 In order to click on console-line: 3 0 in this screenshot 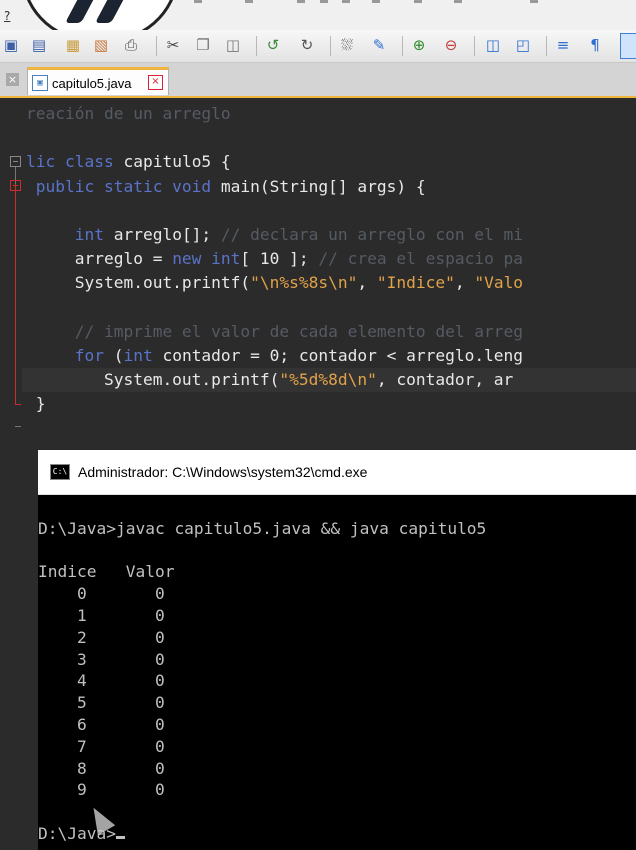, I will do `click(101, 660)`.